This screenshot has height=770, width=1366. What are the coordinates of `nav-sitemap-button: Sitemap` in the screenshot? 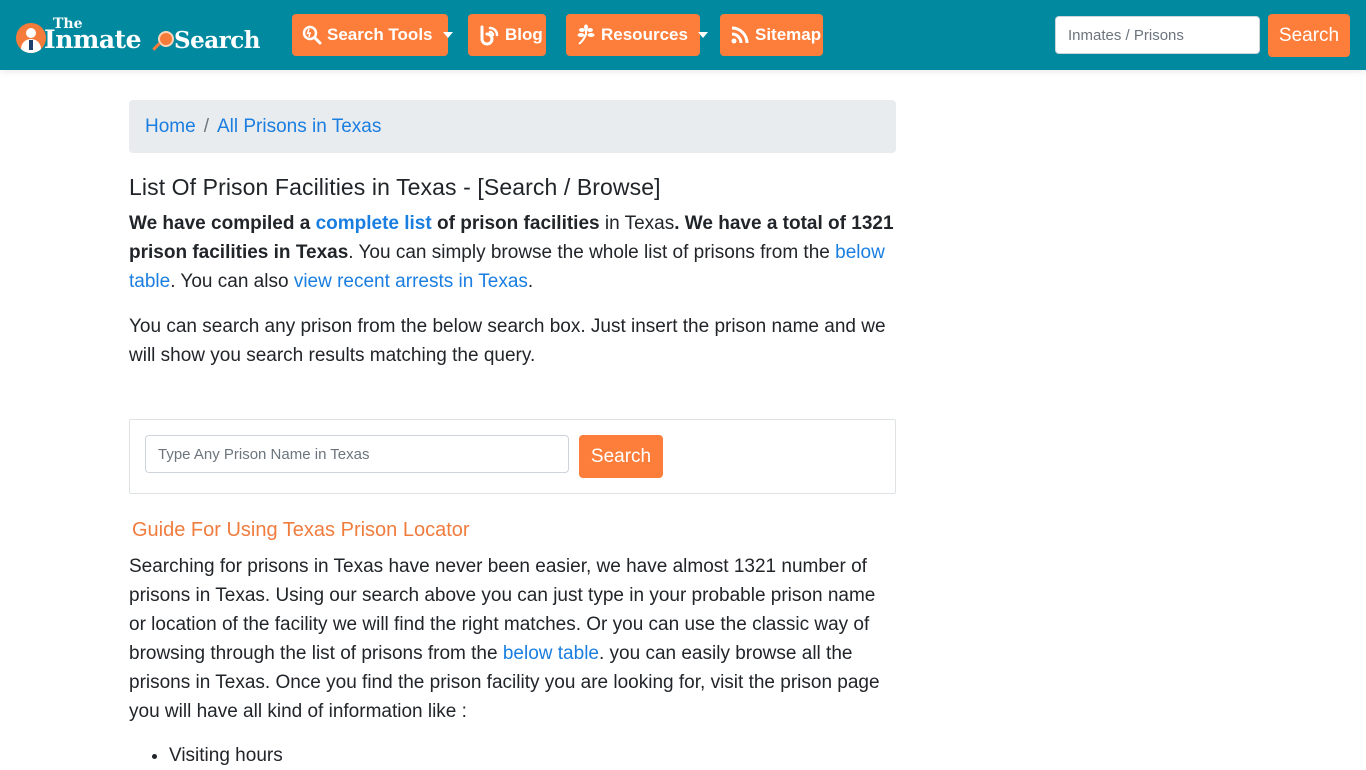 It's located at (771, 35).